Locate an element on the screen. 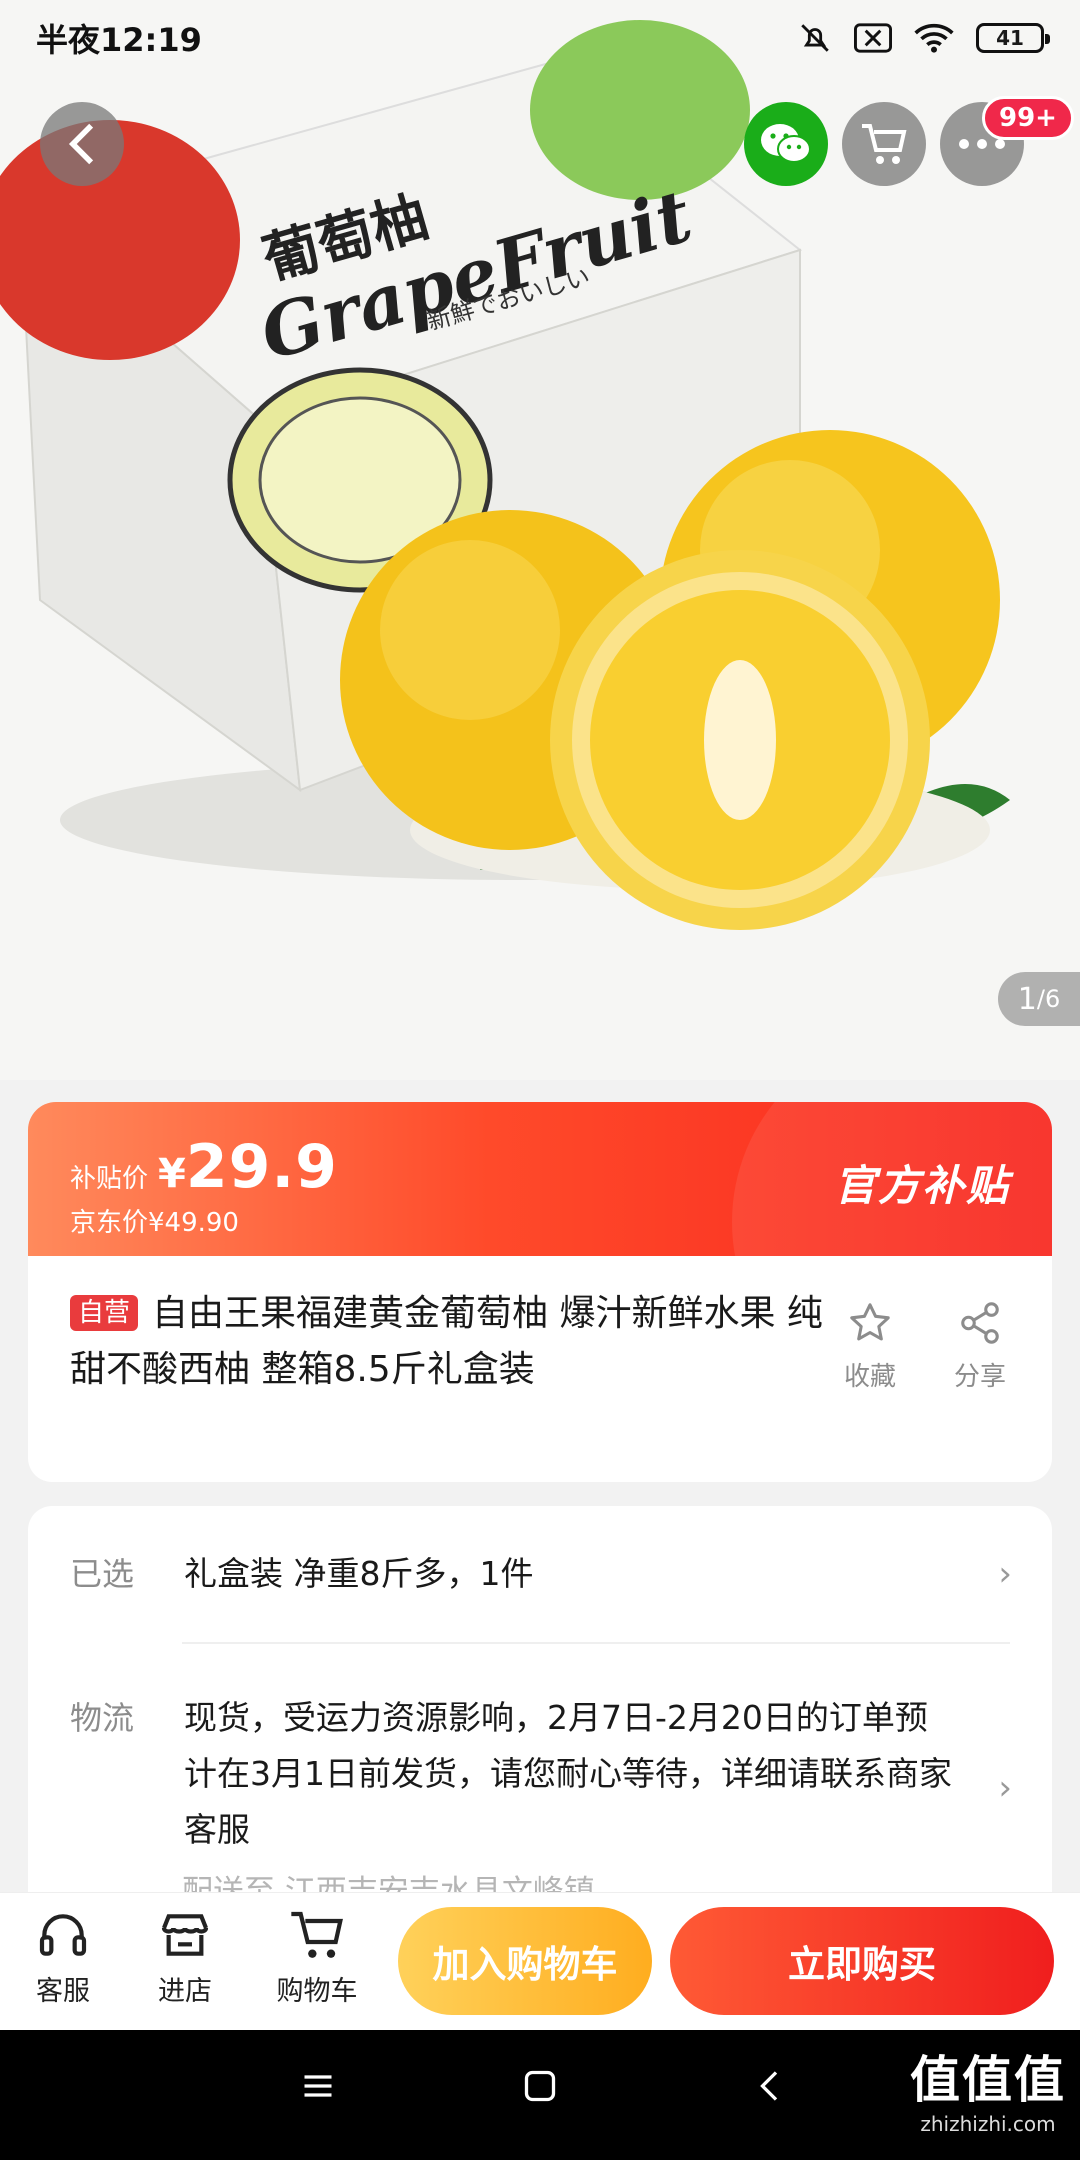  watermark-sub: zhizhizhi.com is located at coordinates (988, 2124).